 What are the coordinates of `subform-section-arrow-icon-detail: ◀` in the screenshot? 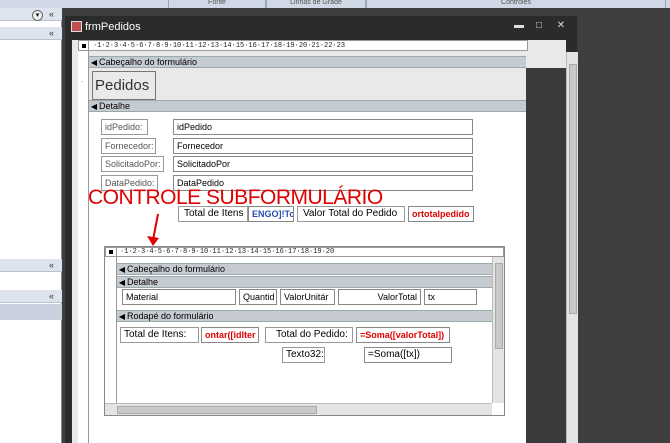 It's located at (122, 282).